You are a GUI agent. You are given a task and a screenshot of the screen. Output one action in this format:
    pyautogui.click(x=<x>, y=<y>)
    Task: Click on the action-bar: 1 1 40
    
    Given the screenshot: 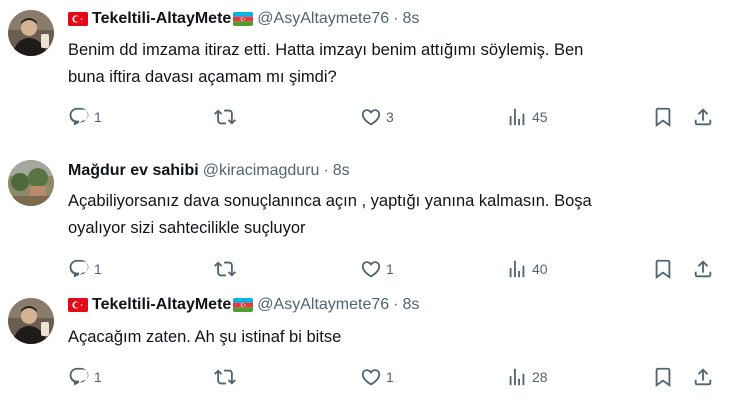 What is the action you would take?
    pyautogui.click(x=393, y=270)
    